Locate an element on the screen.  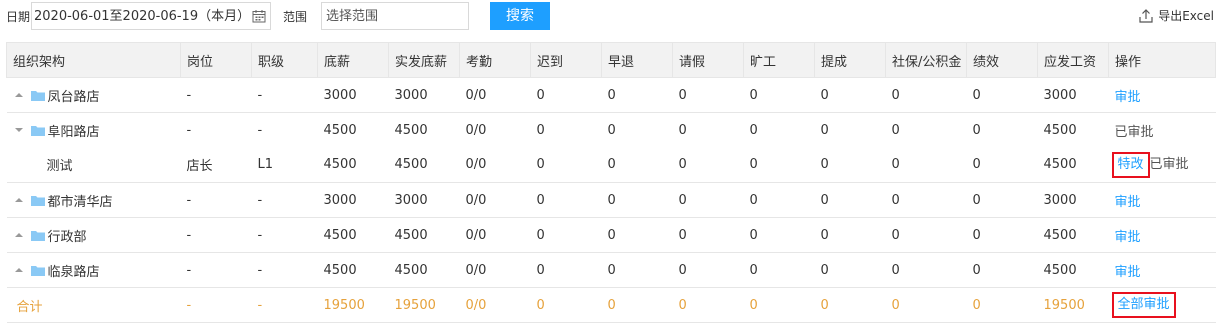
org-name: 行政部 is located at coordinates (67, 237).